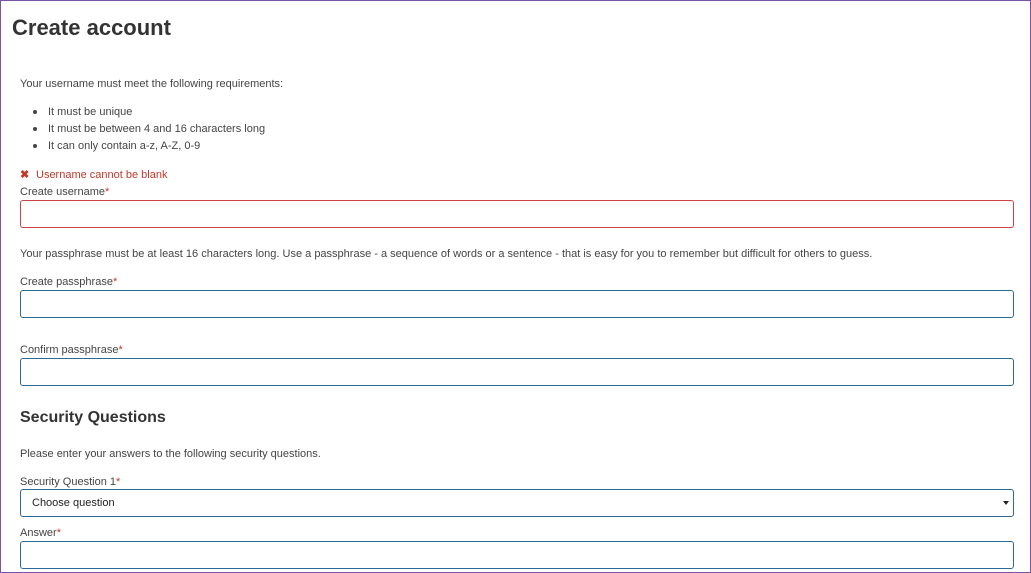 Image resolution: width=1031 pixels, height=573 pixels. Describe the element at coordinates (517, 372) in the screenshot. I see `confirm-passphrase-input` at that location.